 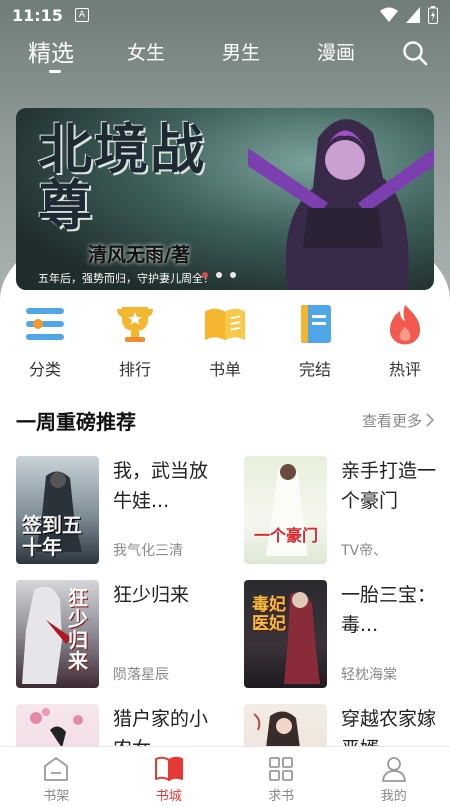 What do you see at coordinates (389, 14) in the screenshot?
I see `wifi-icon` at bounding box center [389, 14].